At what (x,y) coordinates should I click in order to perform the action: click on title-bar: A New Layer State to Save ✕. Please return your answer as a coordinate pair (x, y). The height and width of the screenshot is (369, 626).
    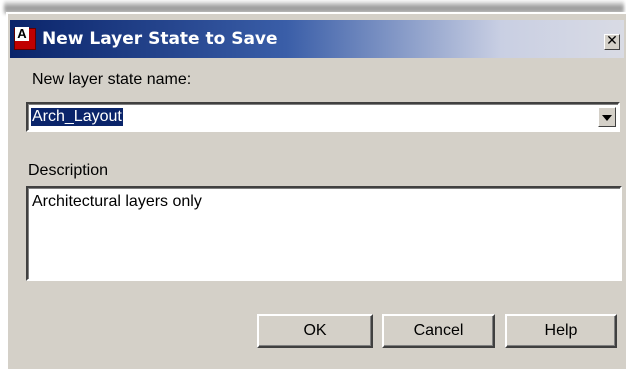
    Looking at the image, I should click on (317, 39).